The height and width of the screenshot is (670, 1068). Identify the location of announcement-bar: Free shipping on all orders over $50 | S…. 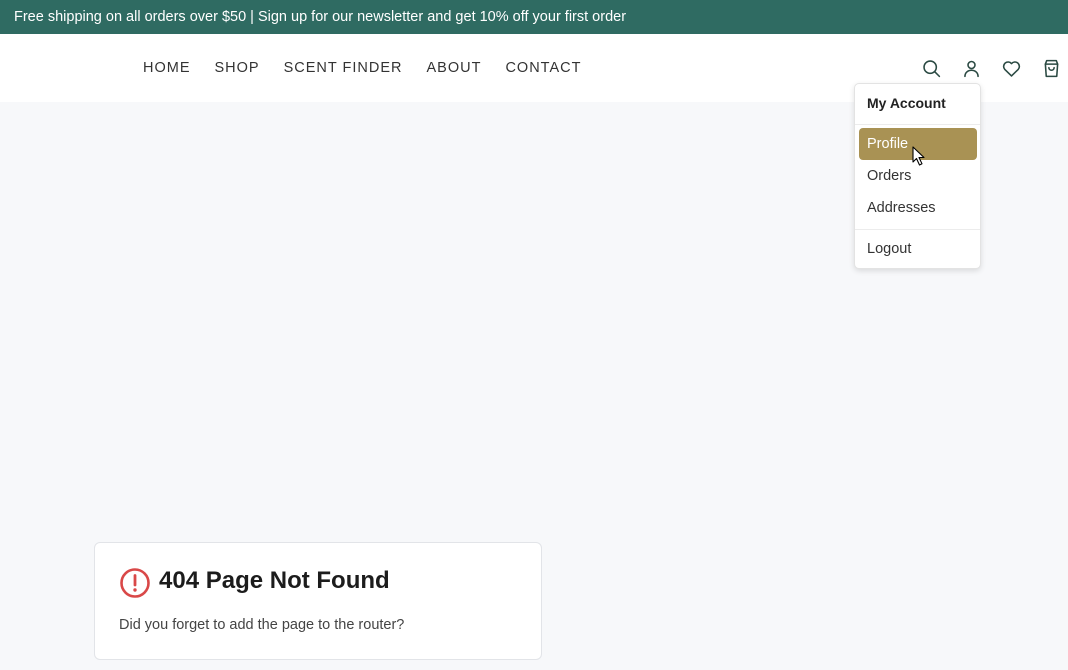
(534, 17).